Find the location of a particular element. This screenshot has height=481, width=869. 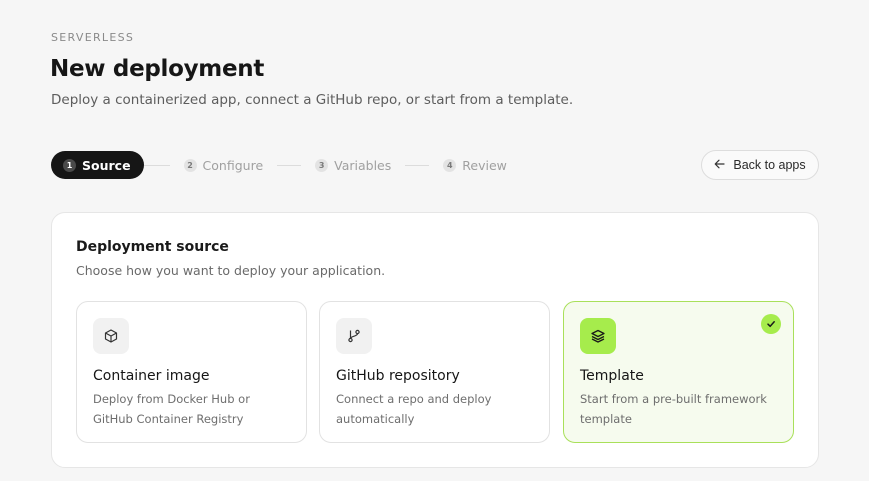

arrow-left-icon is located at coordinates (719, 165).